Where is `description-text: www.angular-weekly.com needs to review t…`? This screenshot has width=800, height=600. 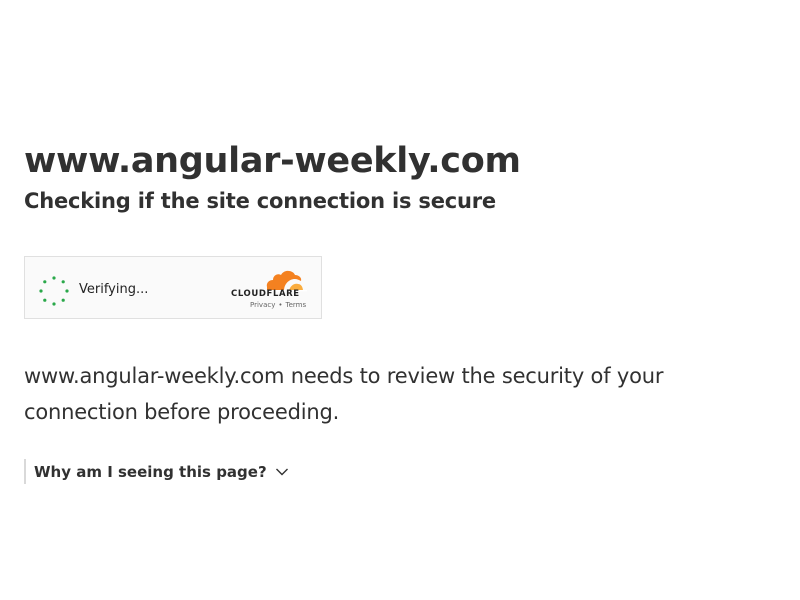 description-text: www.angular-weekly.com needs to review t… is located at coordinates (344, 394).